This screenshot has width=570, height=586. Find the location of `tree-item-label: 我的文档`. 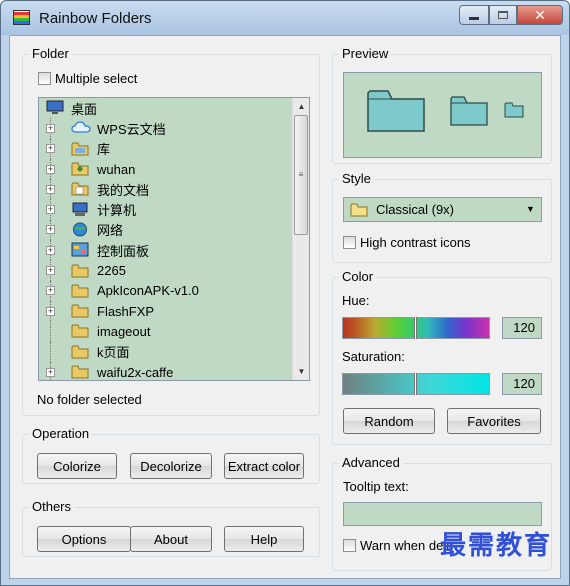

tree-item-label: 我的文档 is located at coordinates (123, 190).